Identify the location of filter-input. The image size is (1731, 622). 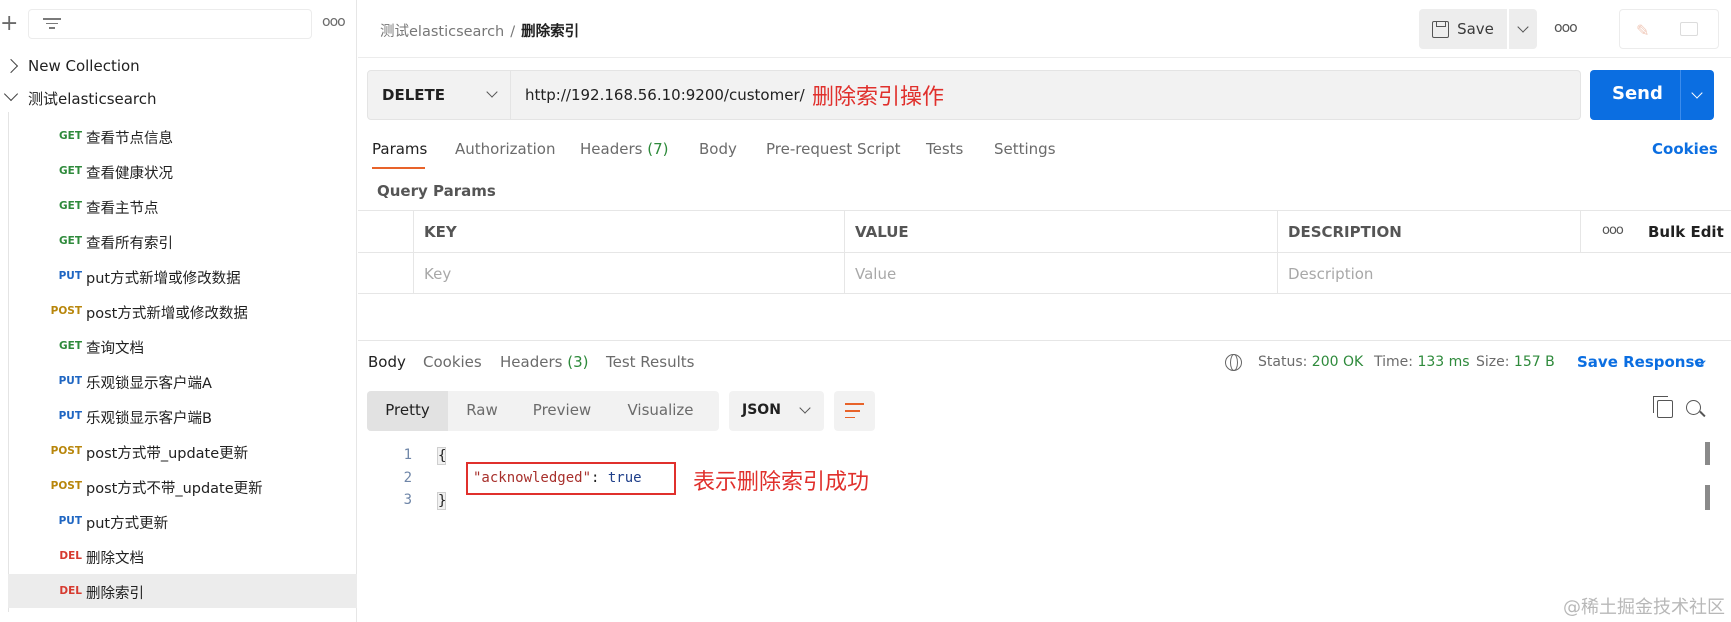
(170, 24).